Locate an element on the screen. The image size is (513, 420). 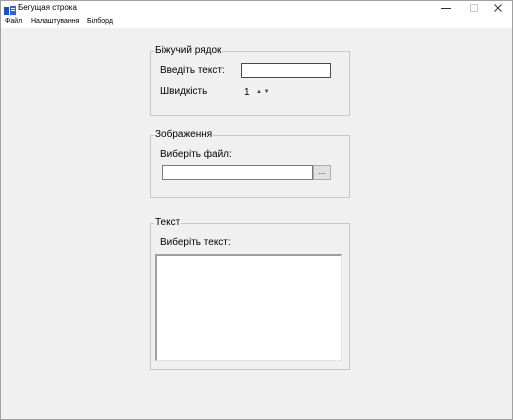
text-input-label: Введіть текст: is located at coordinates (192, 70).